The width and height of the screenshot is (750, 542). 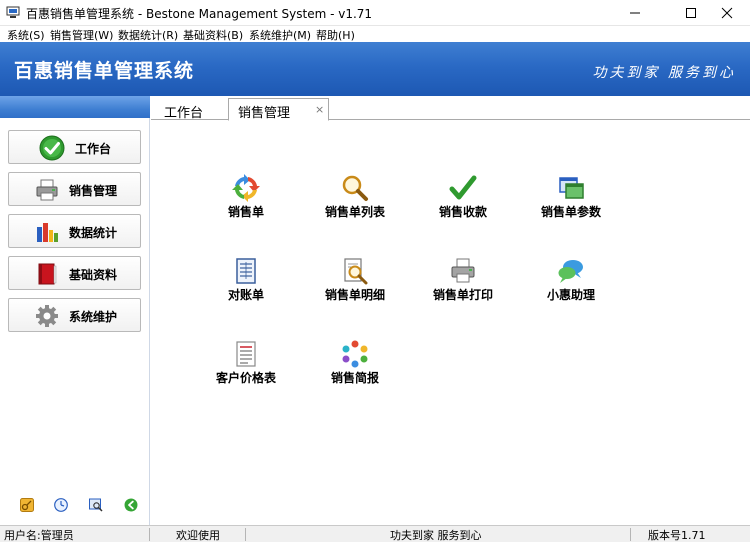 I want to click on key-icon, so click(x=27, y=505).